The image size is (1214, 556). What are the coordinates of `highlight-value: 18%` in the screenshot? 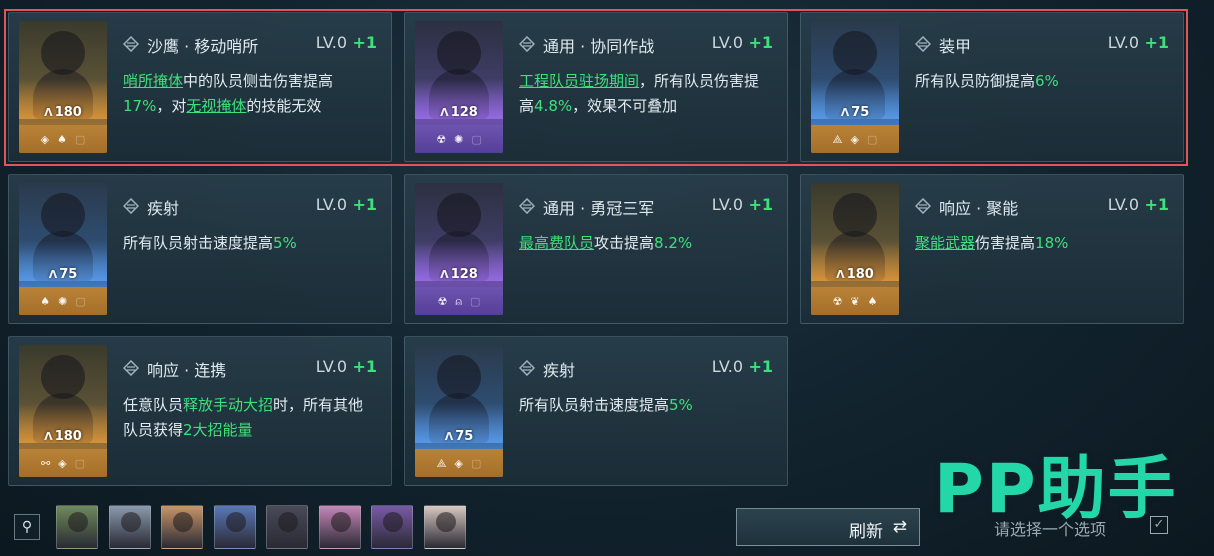 It's located at (1052, 243).